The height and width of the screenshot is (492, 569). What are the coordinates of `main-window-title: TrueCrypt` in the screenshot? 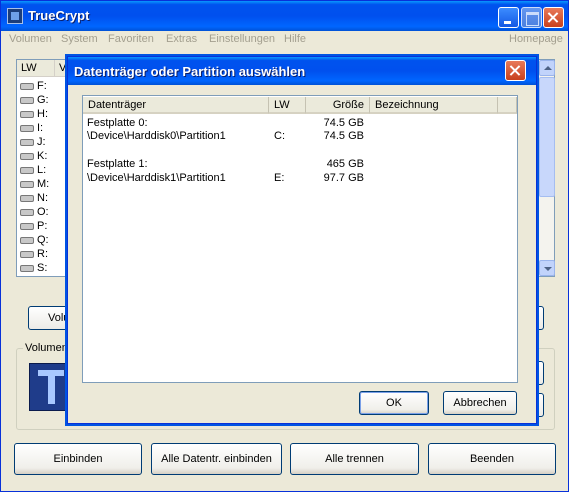 It's located at (59, 15).